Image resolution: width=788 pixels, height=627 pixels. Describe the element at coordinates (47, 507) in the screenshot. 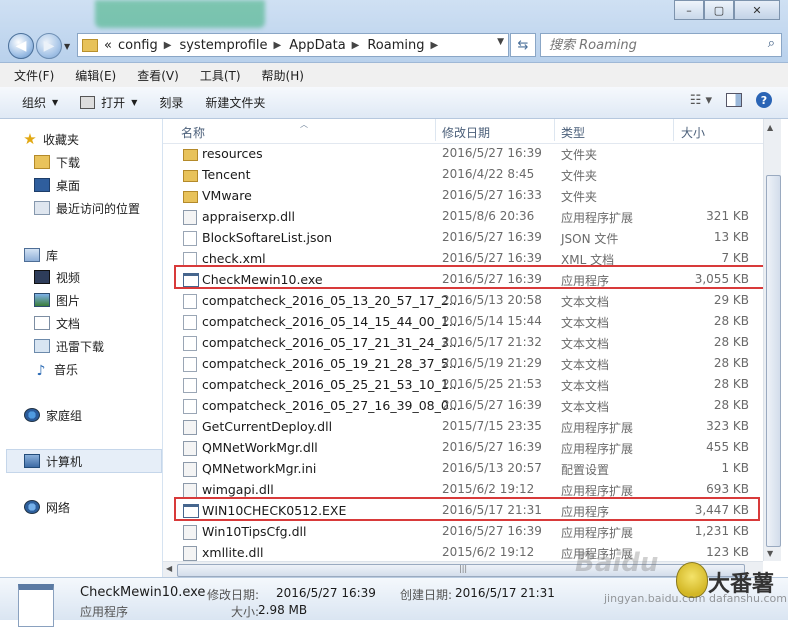

I see `nav-network: 网络` at that location.